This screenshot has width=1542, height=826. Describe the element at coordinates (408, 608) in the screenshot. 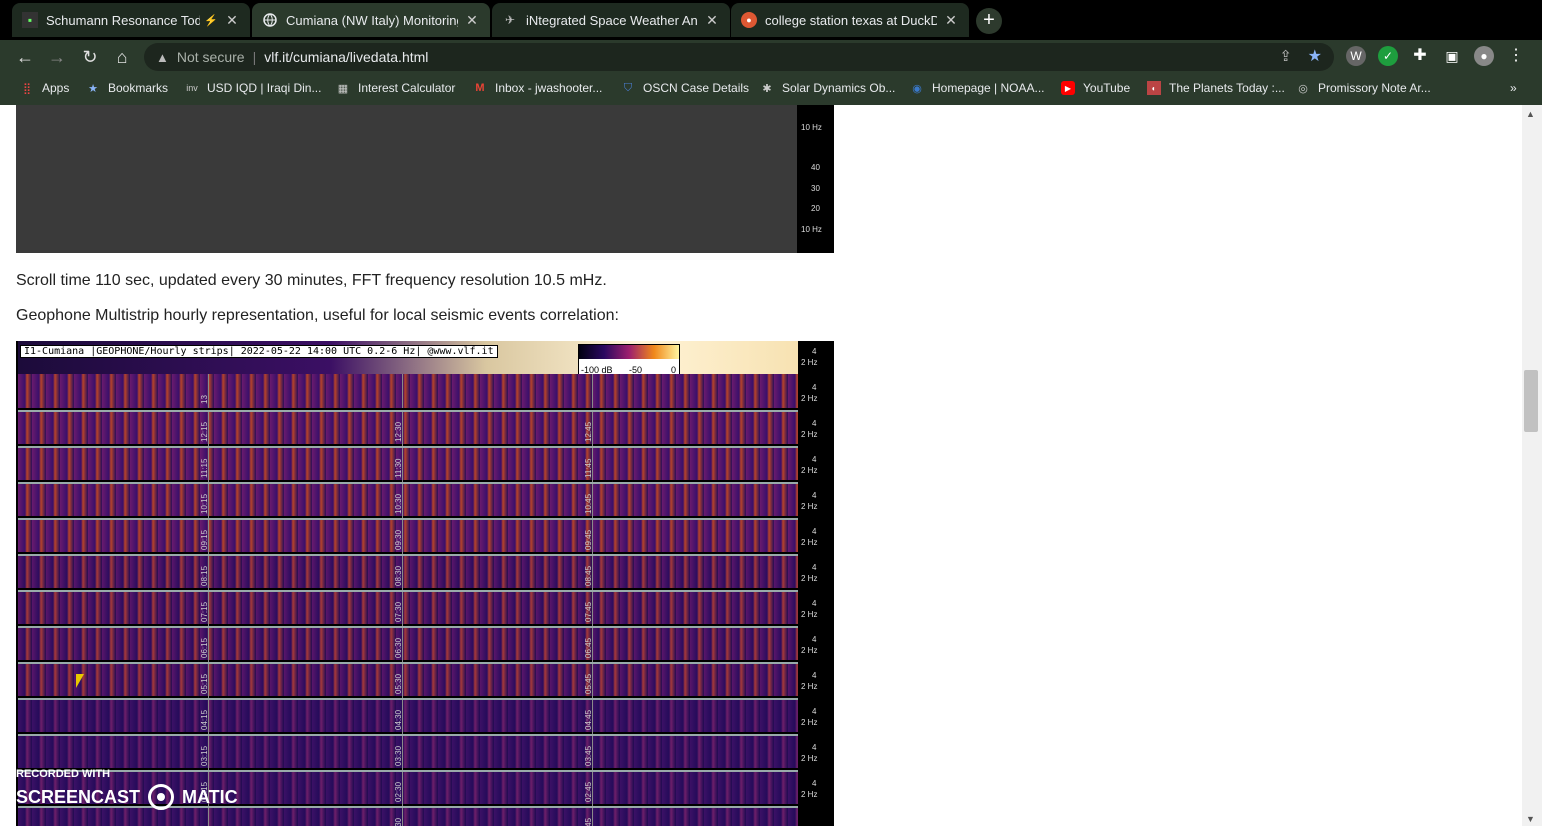

I see `geophone-strip: 07:15 07:30 07:45` at that location.